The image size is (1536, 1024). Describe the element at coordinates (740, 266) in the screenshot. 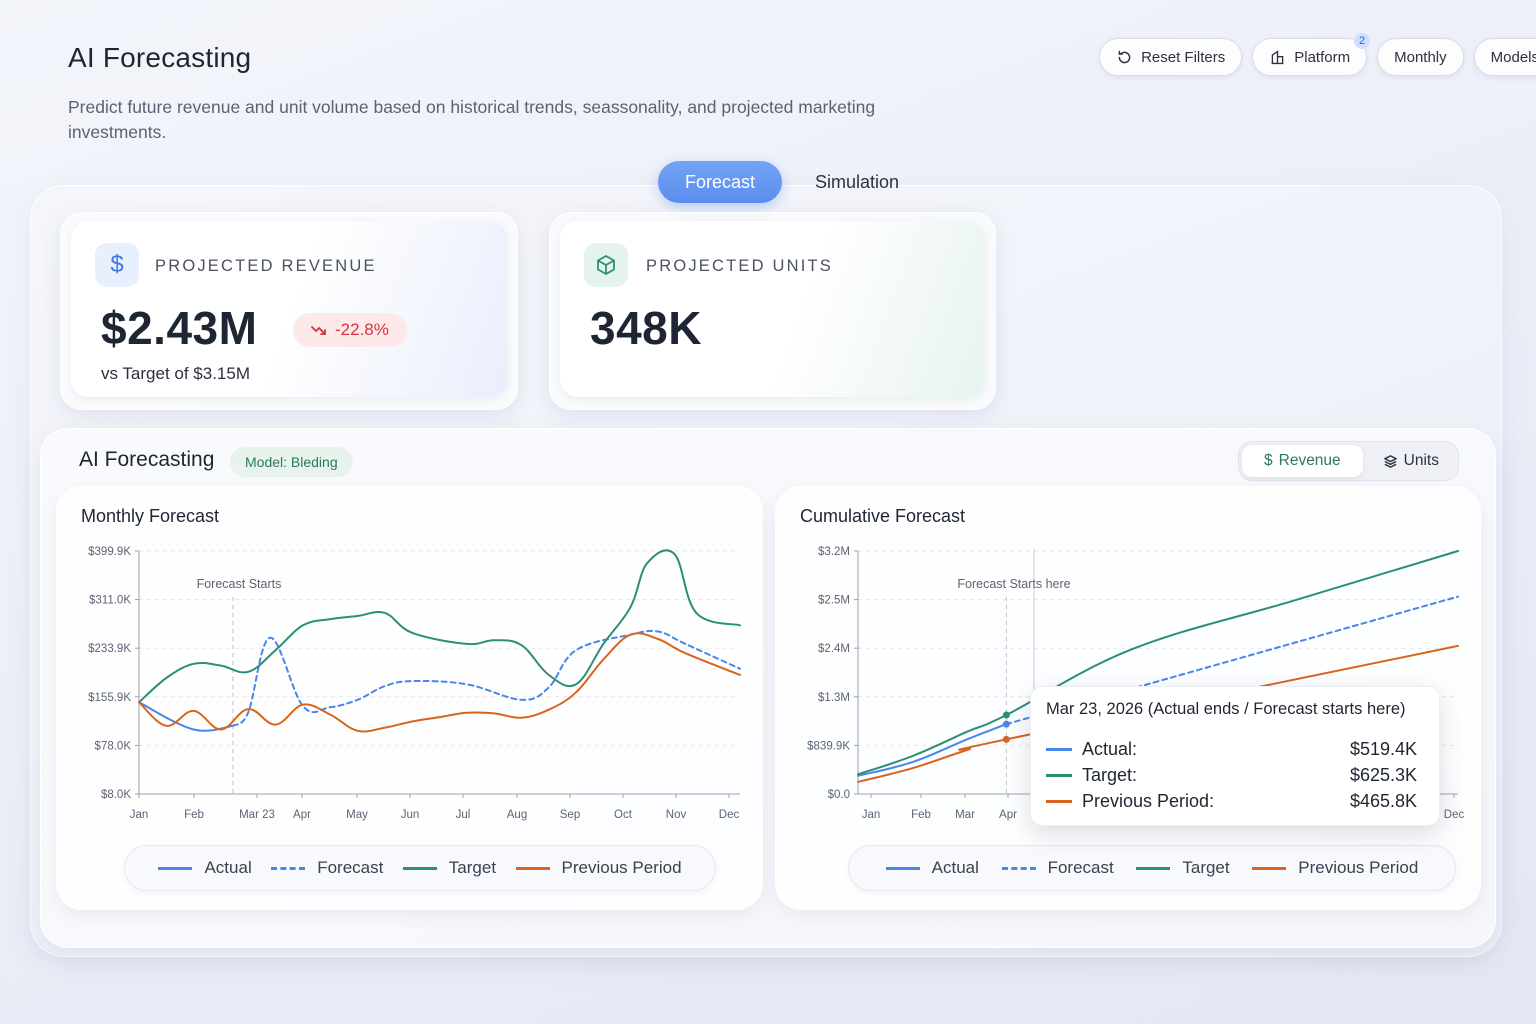

I see `kpi-label: PROJECTED UNITS` at that location.